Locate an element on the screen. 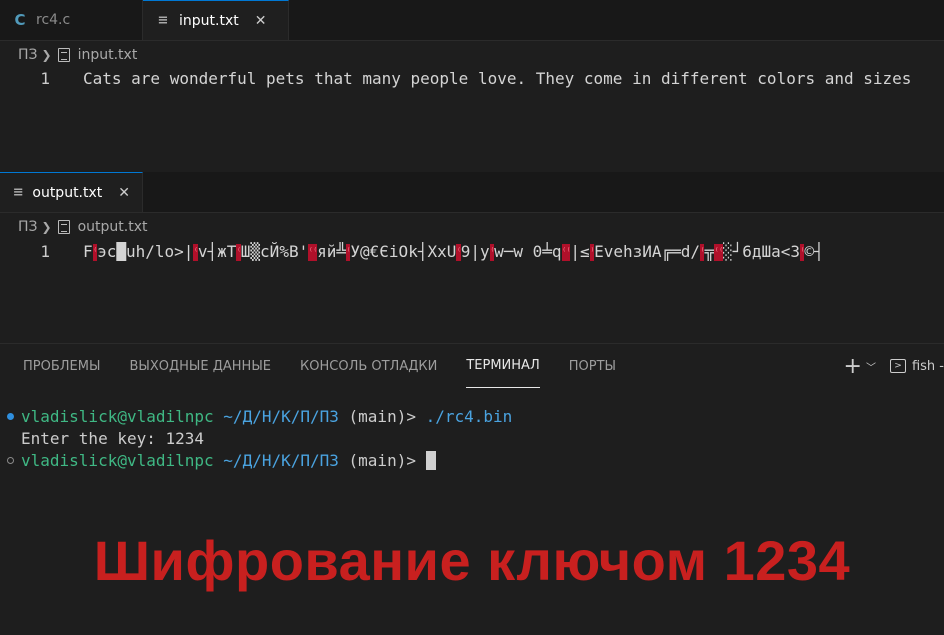 This screenshot has width=944, height=635. tab-output: ВЫХОДНЫЕ ДАННЫЕ is located at coordinates (200, 366).